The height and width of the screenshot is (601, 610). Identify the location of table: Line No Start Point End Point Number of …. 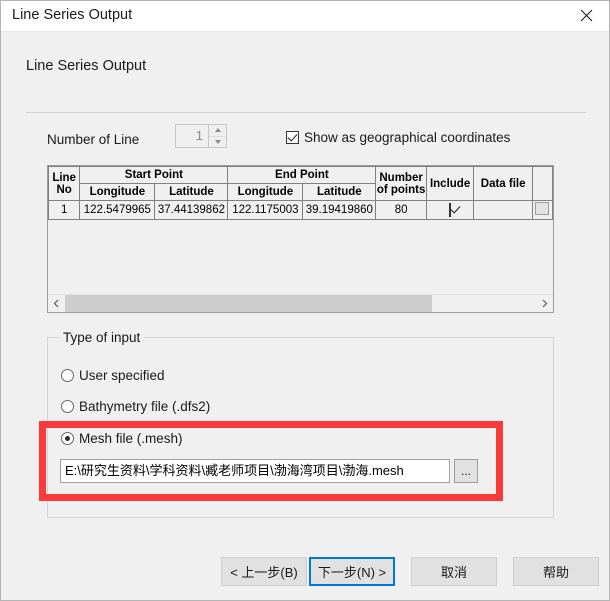
(300, 193).